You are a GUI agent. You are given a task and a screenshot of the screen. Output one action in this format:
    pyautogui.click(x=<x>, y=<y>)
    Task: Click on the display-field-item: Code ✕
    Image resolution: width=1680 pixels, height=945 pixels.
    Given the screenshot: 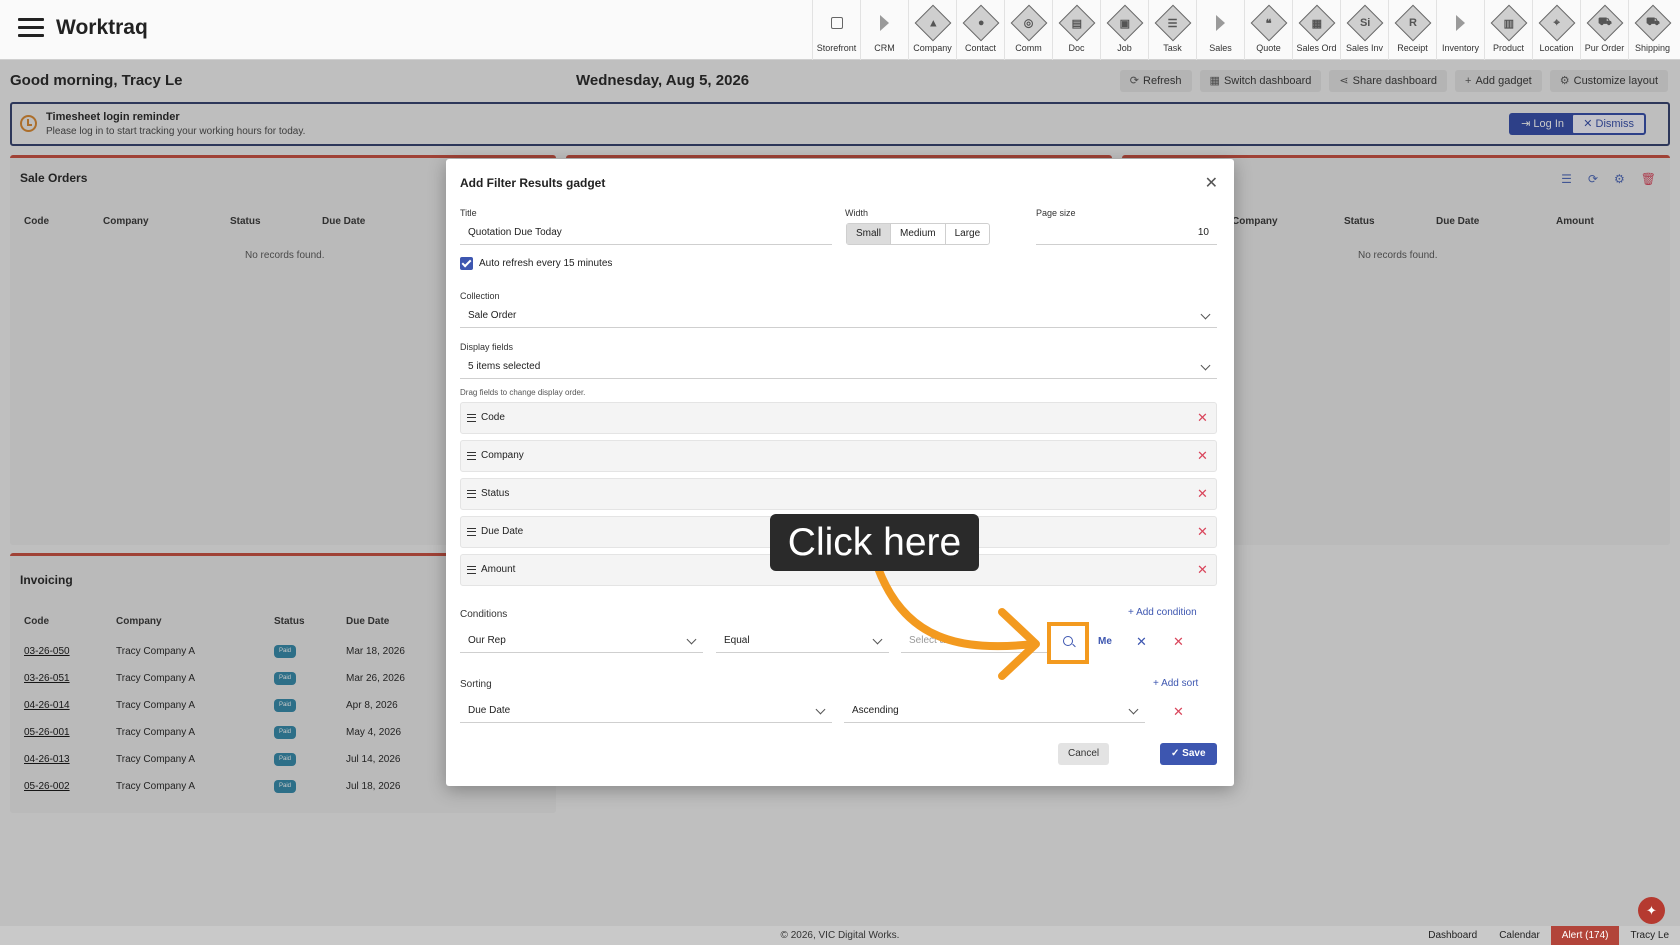 What is the action you would take?
    pyautogui.click(x=838, y=418)
    